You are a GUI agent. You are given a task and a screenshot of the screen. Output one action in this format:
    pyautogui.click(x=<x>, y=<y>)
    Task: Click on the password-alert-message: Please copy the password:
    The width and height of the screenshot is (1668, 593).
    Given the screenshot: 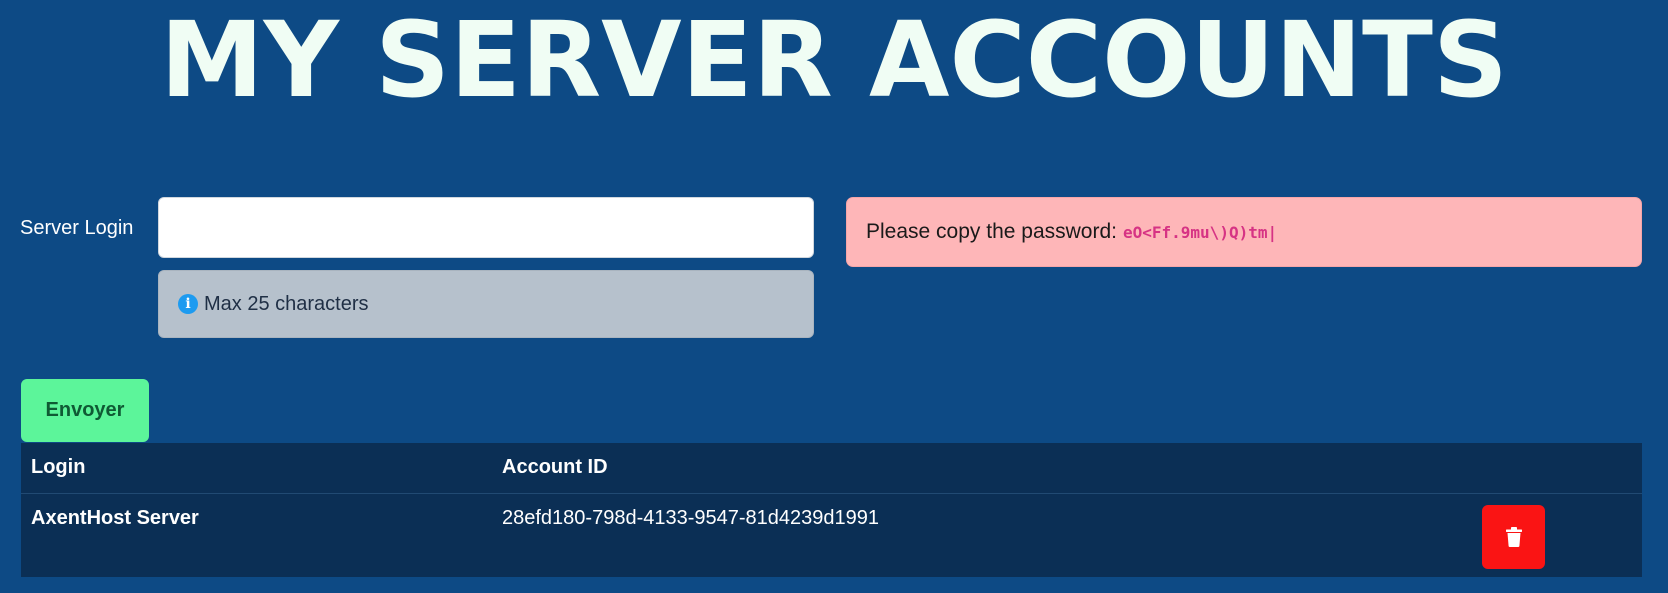 What is the action you would take?
    pyautogui.click(x=991, y=231)
    